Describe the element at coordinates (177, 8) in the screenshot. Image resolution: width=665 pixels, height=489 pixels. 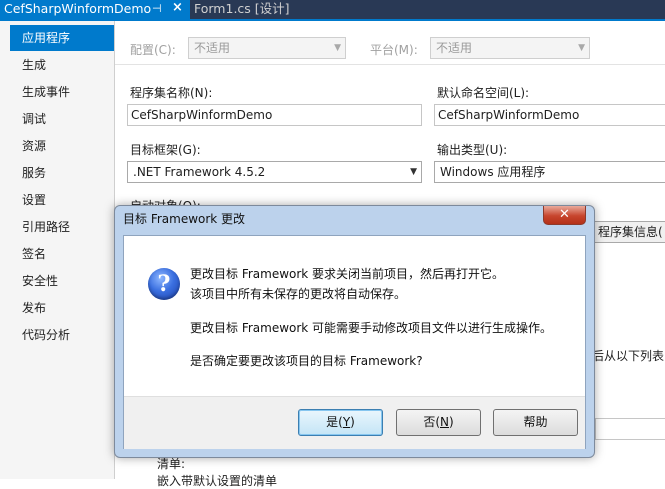
I see `close-icon: ×` at that location.